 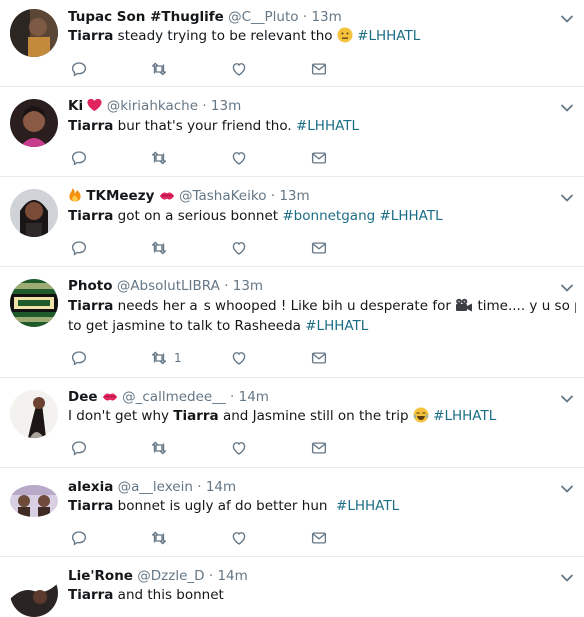 I want to click on display-name: Tupac Son #Thuglife, so click(x=146, y=17).